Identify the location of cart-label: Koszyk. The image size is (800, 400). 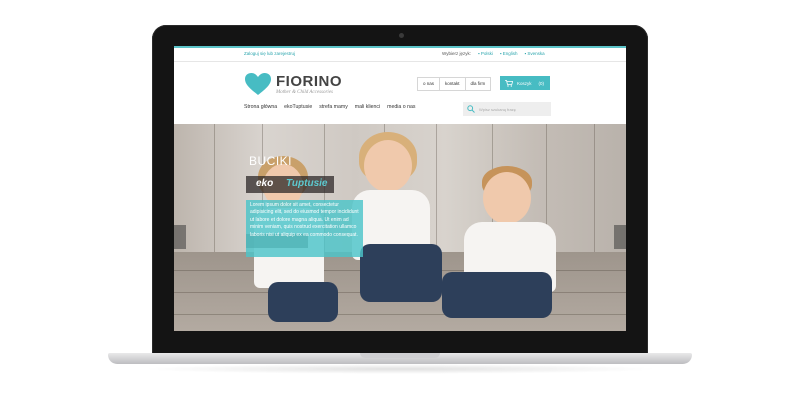
(524, 83).